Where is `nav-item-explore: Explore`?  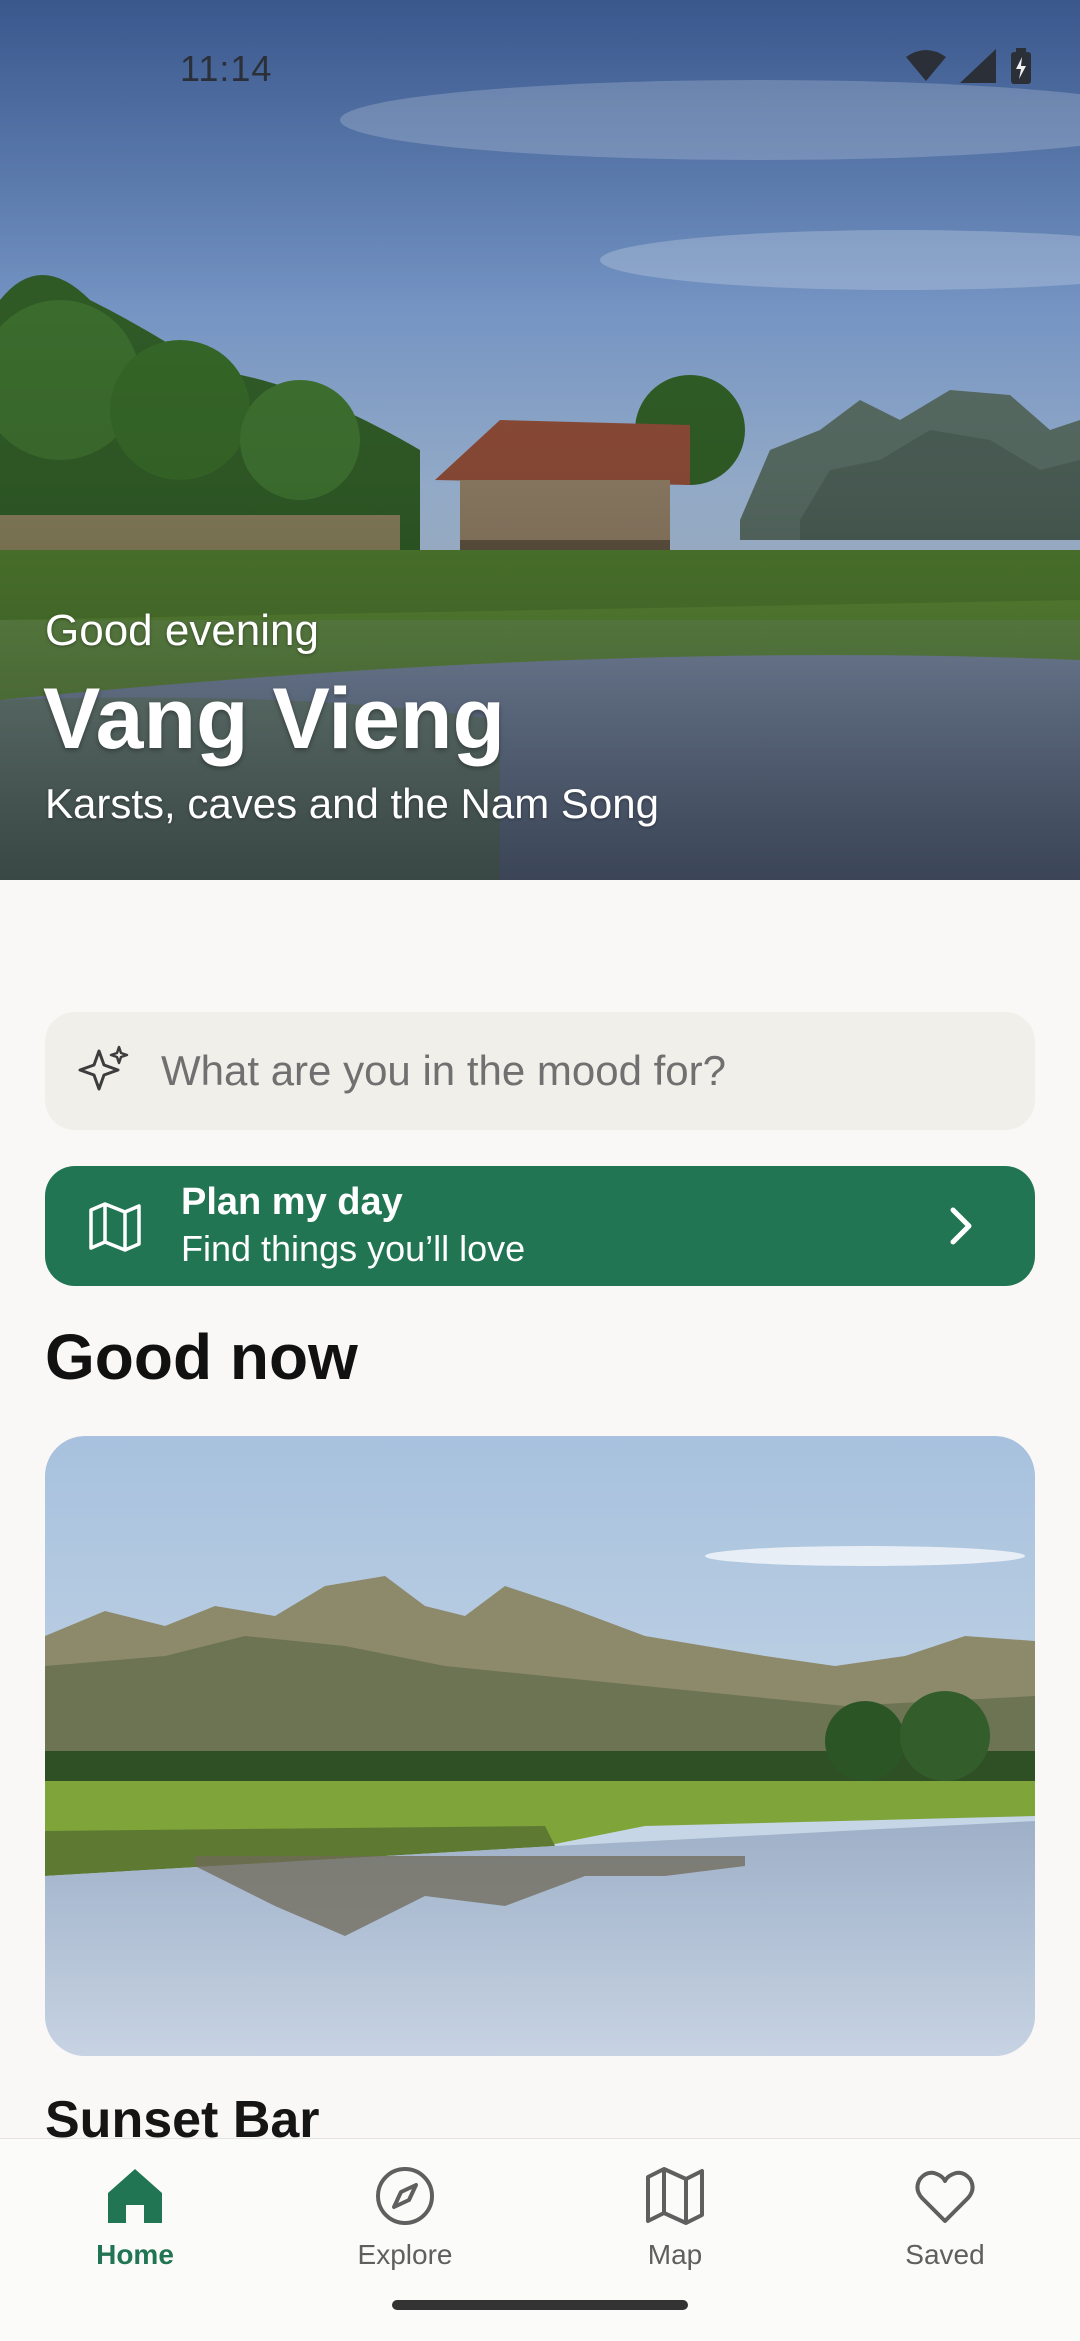 nav-item-explore: Explore is located at coordinates (405, 2240).